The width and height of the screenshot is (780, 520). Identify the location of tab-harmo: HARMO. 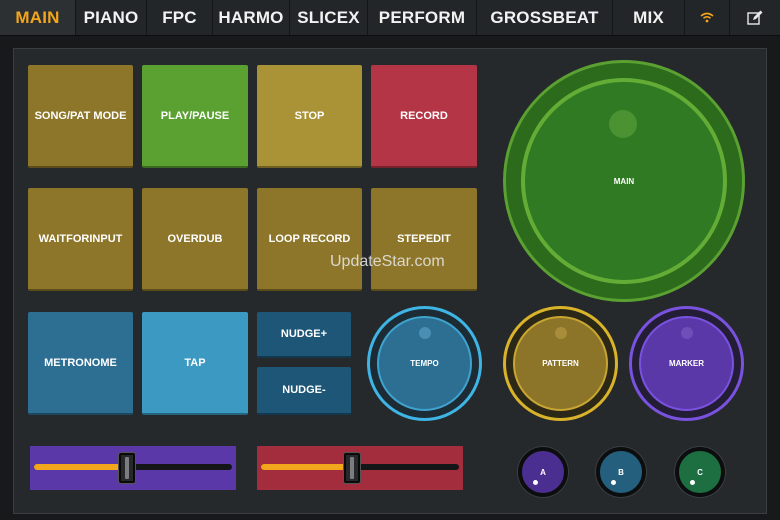
(251, 17).